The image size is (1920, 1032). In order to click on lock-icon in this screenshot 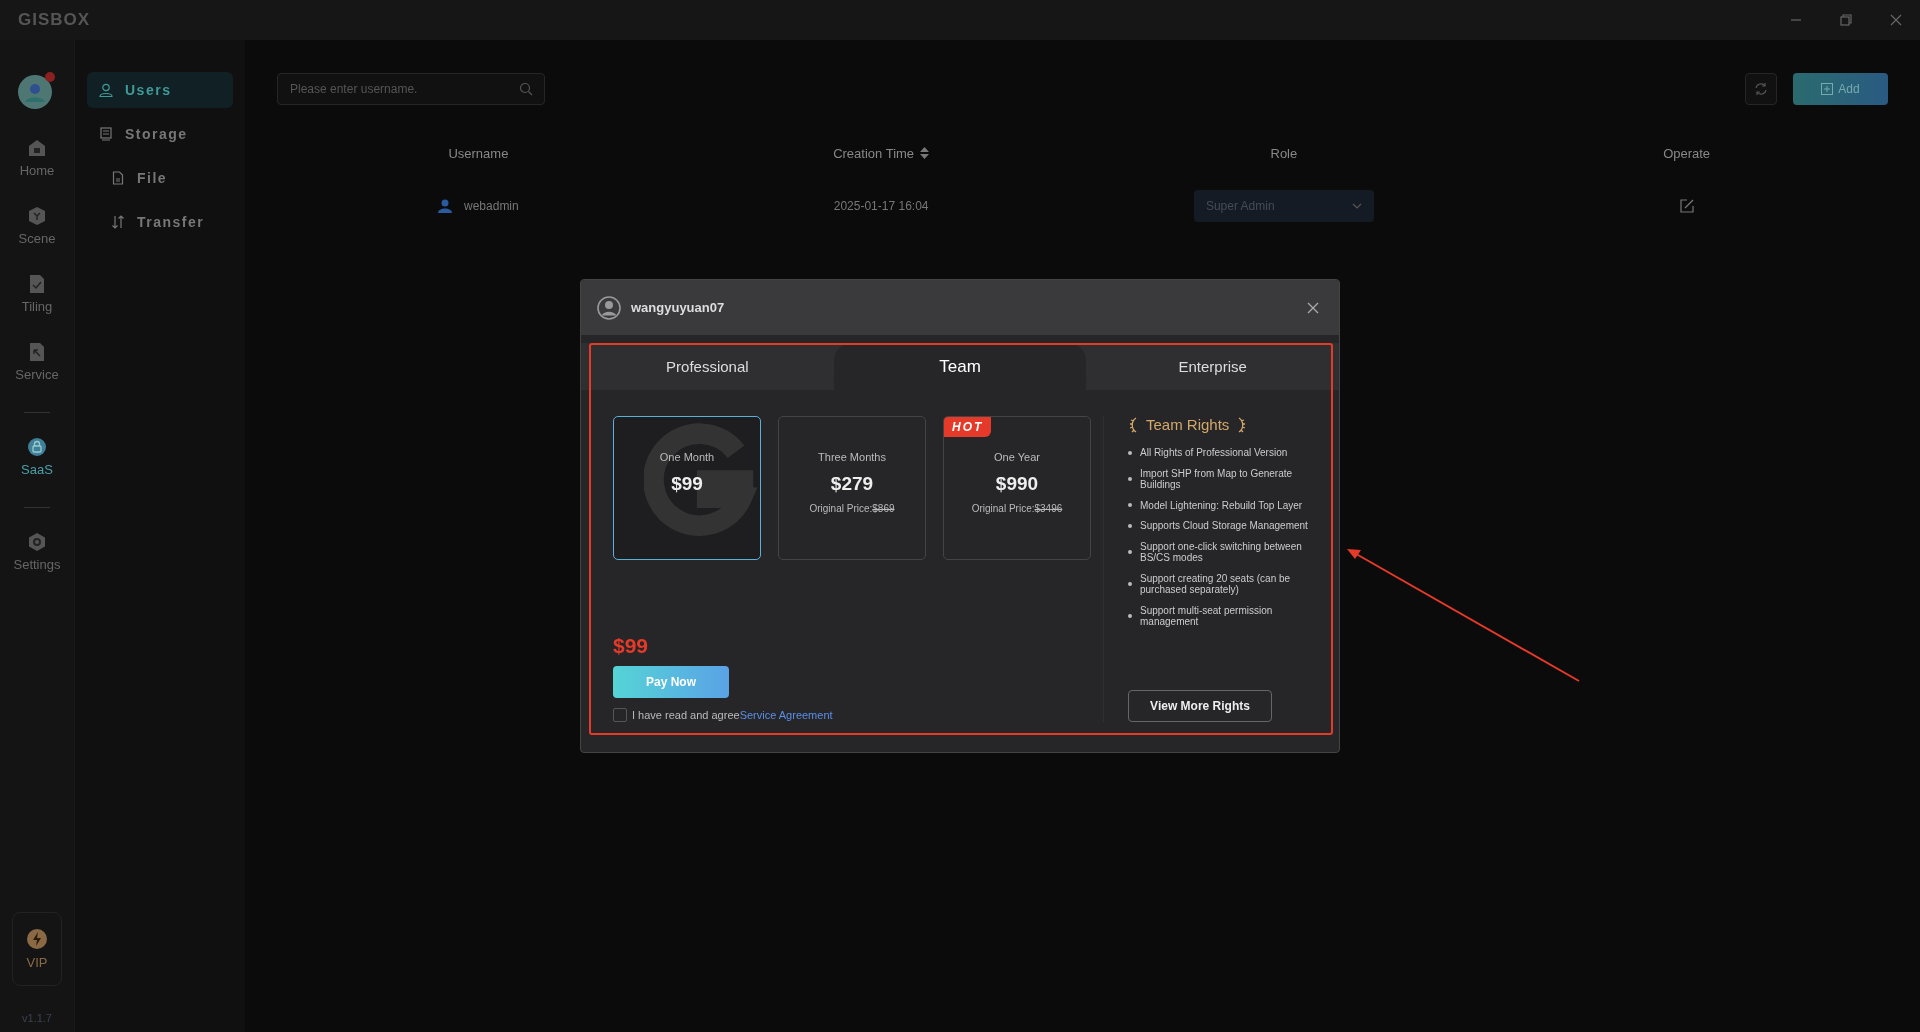, I will do `click(37, 447)`.